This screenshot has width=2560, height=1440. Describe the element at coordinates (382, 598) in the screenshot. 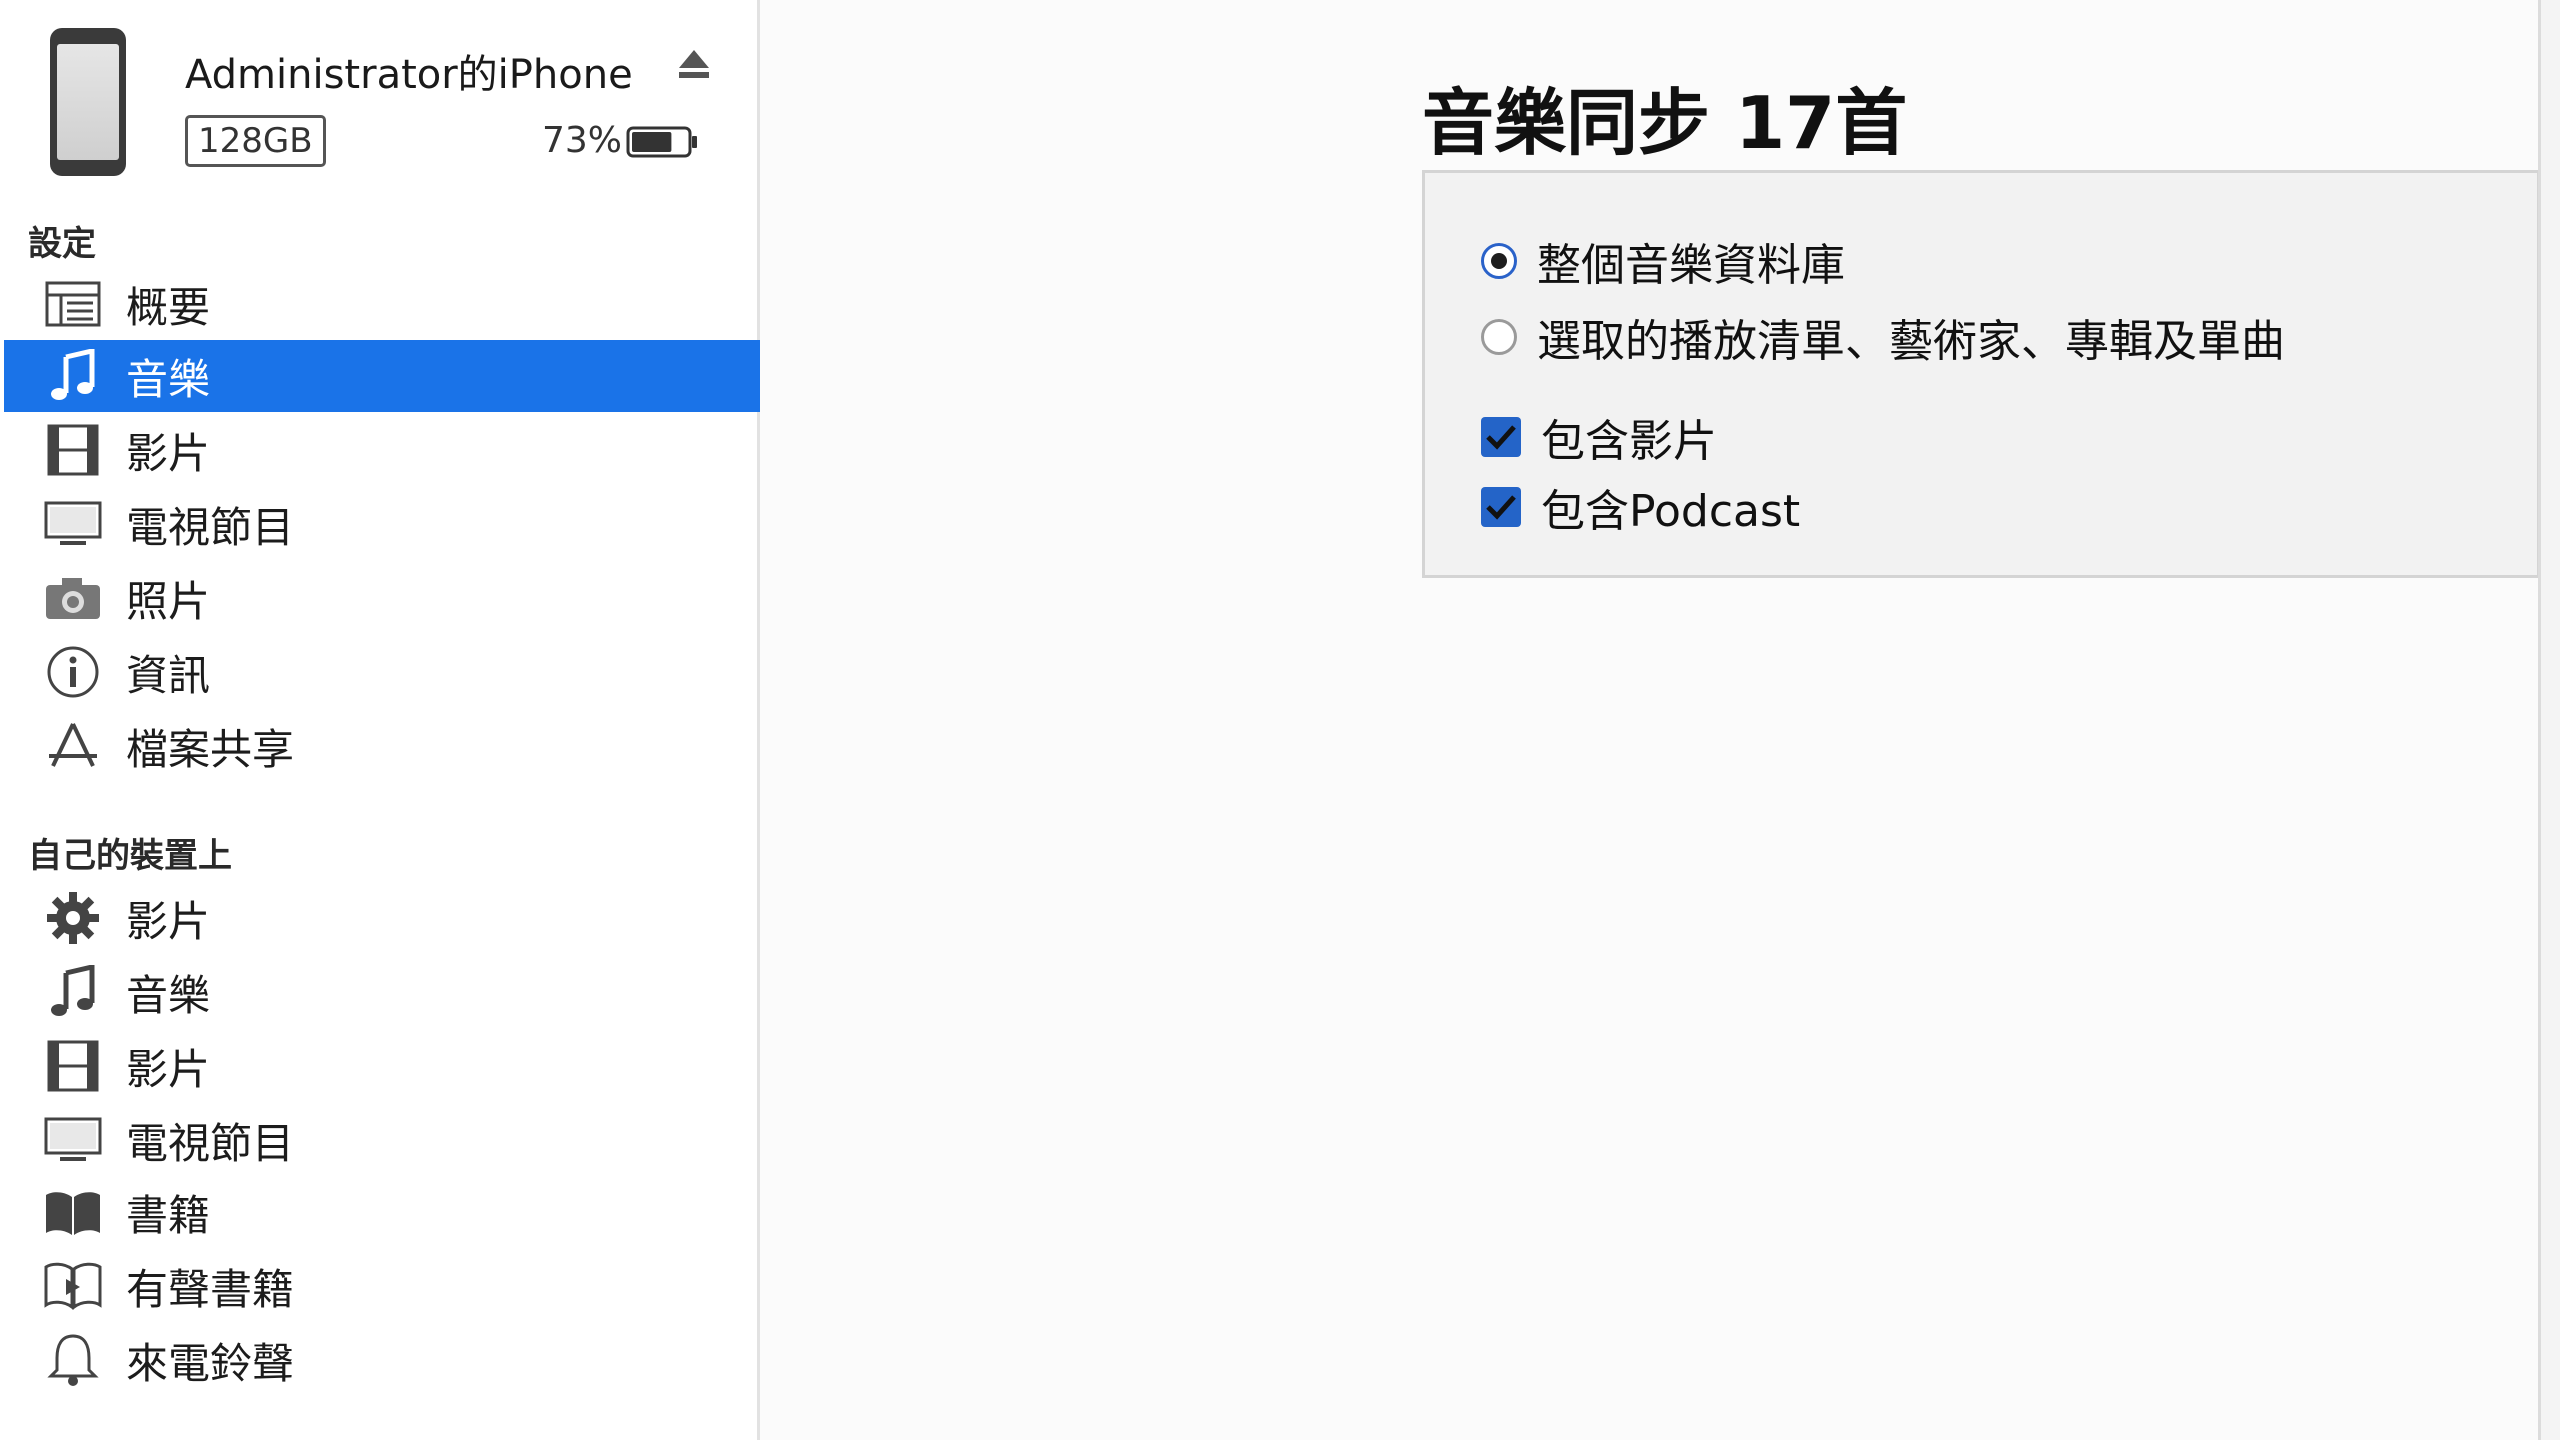

I see `sidebar-item-photos: 照片` at that location.